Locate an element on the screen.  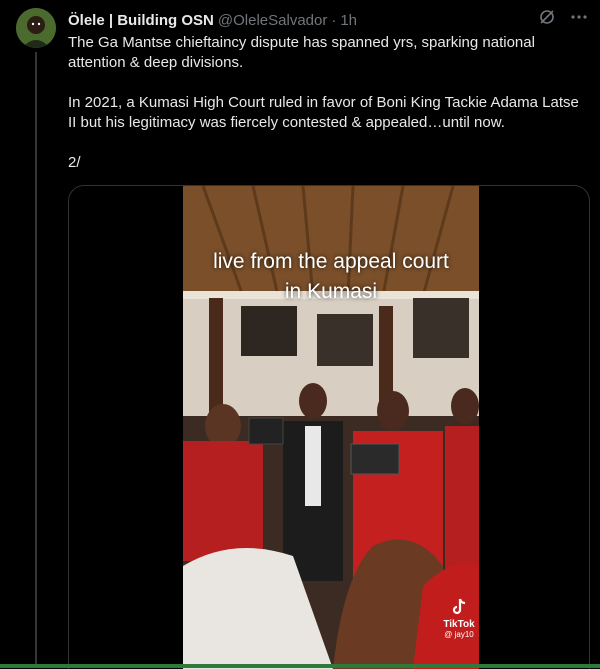
video-caption-line: in Kumasi is located at coordinates (331, 291).